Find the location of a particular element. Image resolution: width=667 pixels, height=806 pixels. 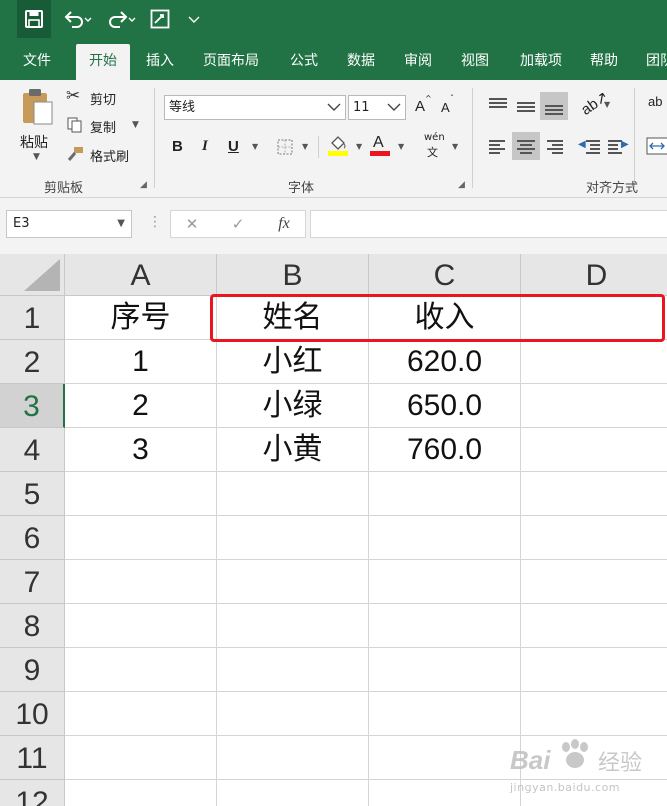

save-icon is located at coordinates (34, 19).